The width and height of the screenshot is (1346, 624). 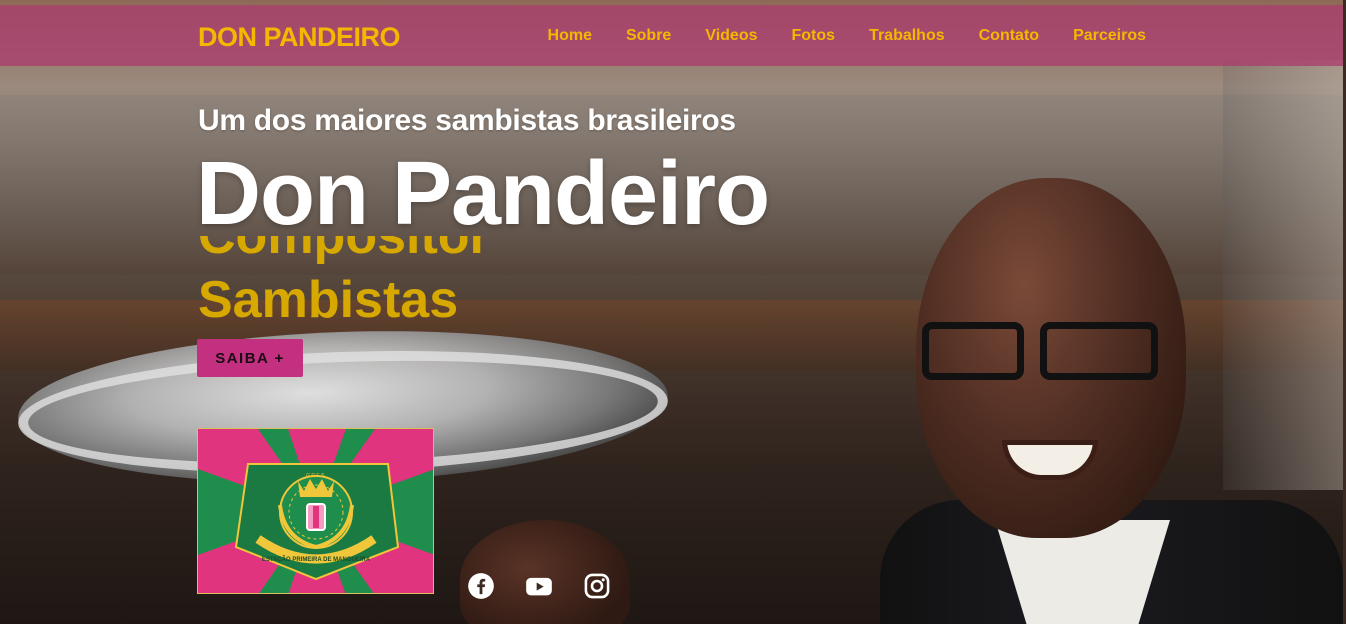 I want to click on flag-badge-text: G.R.E.S., so click(x=316, y=476).